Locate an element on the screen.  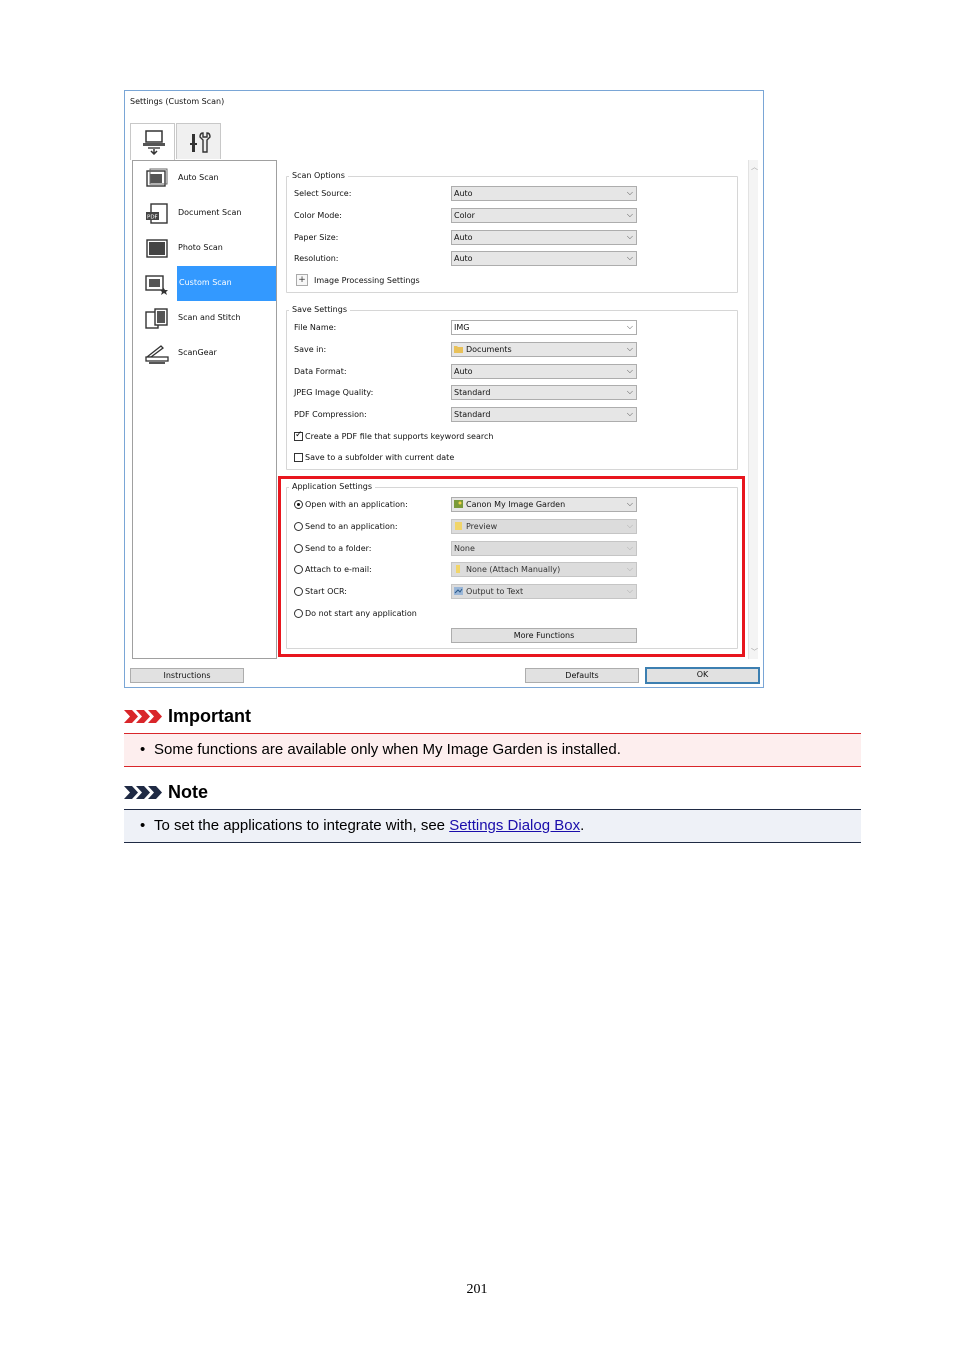
group-title: Scan Options is located at coordinates (318, 175).